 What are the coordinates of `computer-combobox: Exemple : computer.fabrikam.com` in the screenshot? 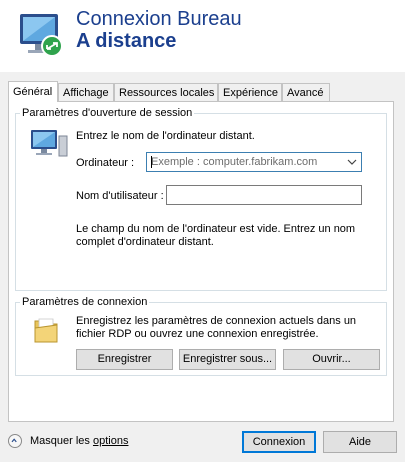 It's located at (254, 162).